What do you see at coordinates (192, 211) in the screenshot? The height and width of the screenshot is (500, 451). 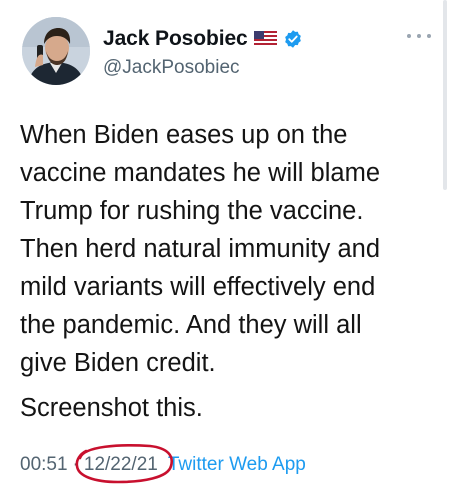 I see `tweet-line: Trump for rushing the vaccine.` at bounding box center [192, 211].